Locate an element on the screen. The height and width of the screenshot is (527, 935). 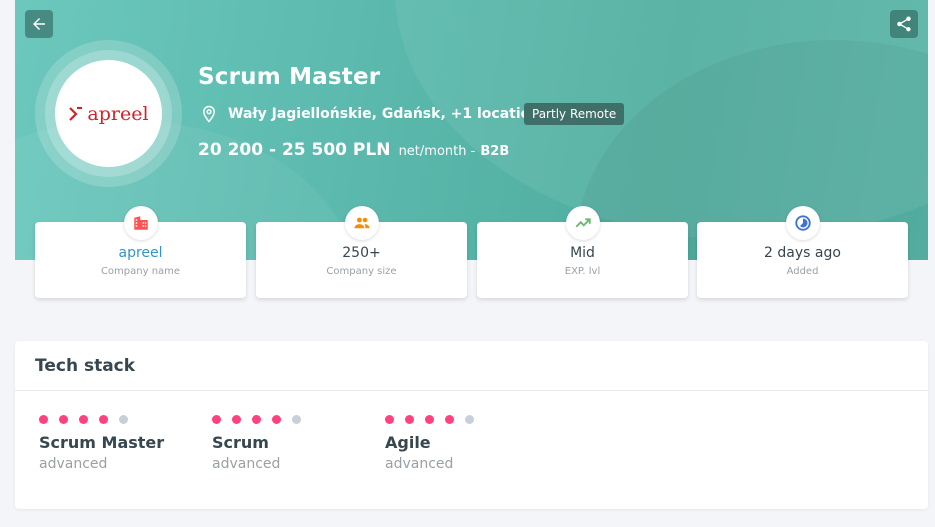
card-label: Added is located at coordinates (802, 271).